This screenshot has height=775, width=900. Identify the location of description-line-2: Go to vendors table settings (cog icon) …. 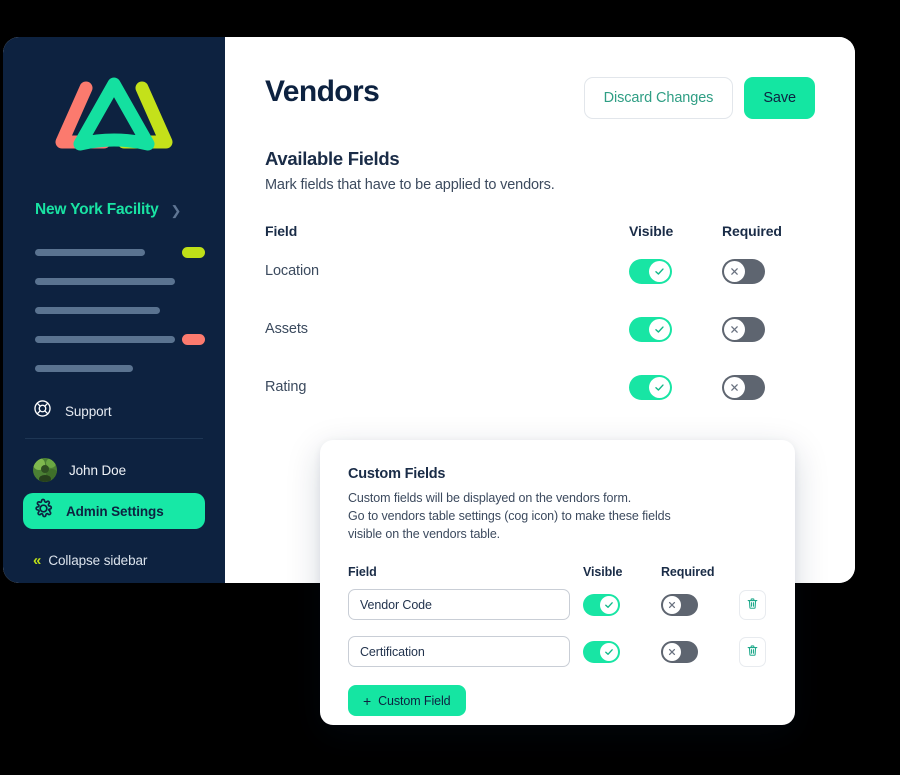
(509, 515).